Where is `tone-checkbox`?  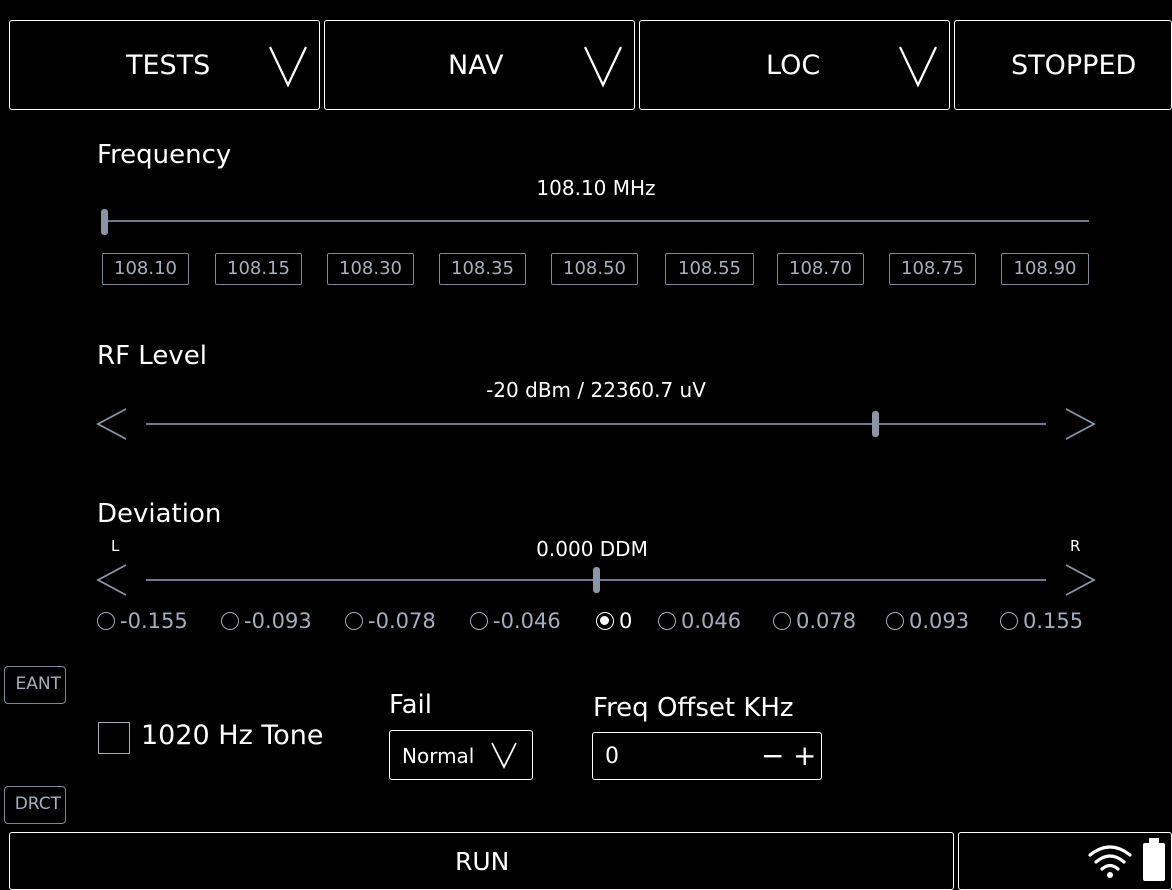
tone-checkbox is located at coordinates (114, 738).